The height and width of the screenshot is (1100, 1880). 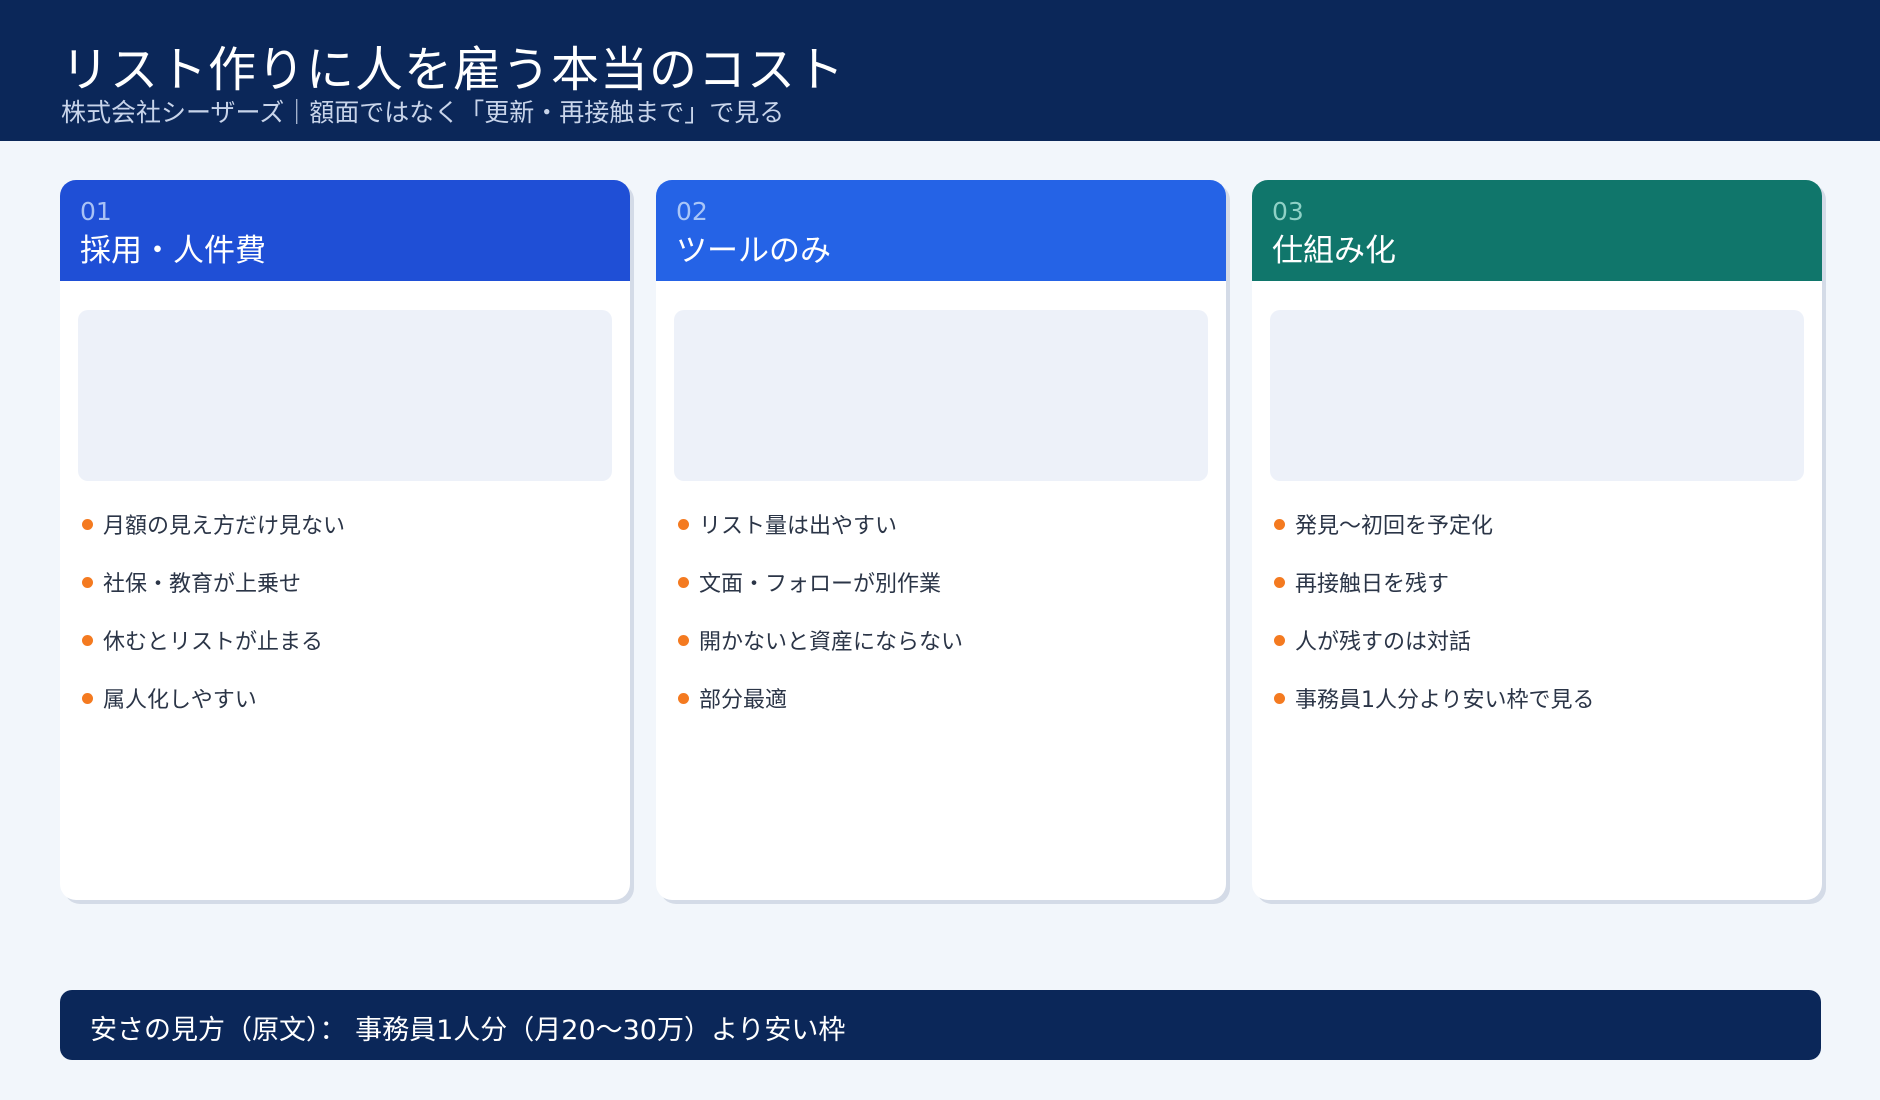 I want to click on bullet-item: 社保・教育が上乗せ, so click(x=191, y=582).